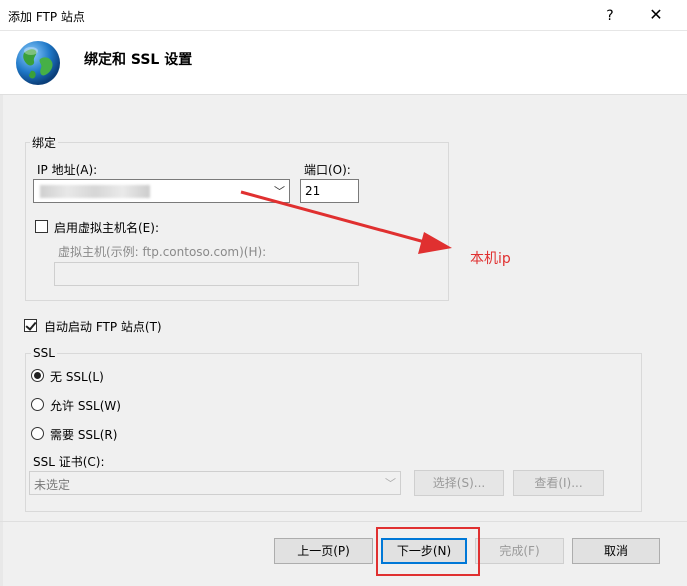 The width and height of the screenshot is (687, 586). I want to click on next-button-highlight, so click(428, 551).